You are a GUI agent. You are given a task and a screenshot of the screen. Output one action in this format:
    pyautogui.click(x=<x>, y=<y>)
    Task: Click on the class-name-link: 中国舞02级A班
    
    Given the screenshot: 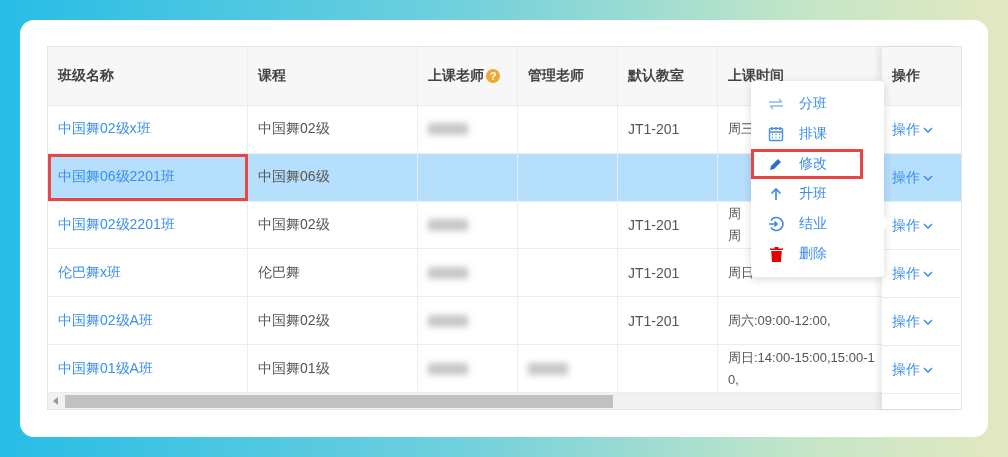 What is the action you would take?
    pyautogui.click(x=105, y=320)
    